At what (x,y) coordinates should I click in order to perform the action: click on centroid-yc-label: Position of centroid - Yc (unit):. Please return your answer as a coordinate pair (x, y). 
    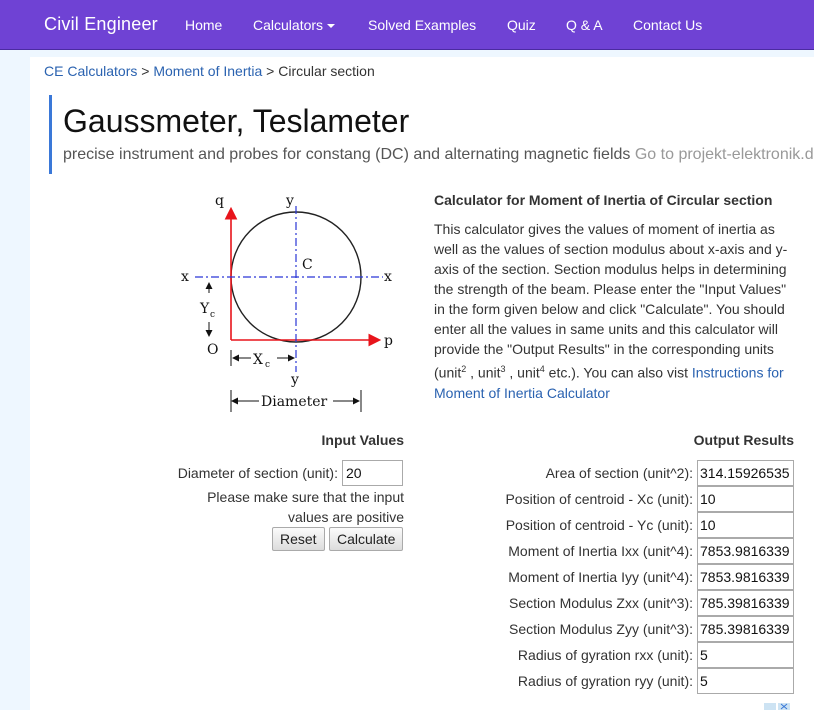
    Looking at the image, I should click on (599, 525).